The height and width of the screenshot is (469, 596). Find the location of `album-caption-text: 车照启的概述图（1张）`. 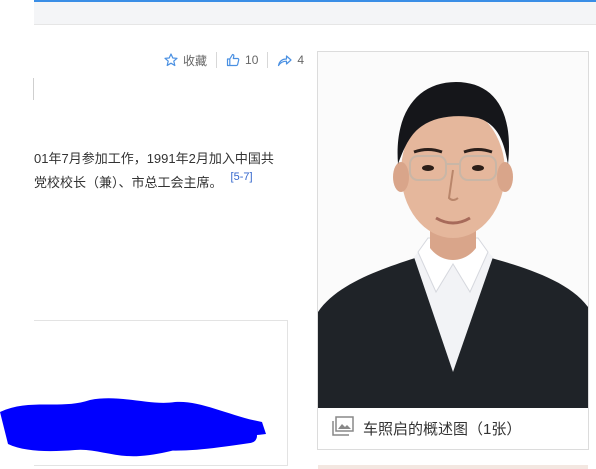

album-caption-text: 车照启的概述图（1张） is located at coordinates (442, 429).